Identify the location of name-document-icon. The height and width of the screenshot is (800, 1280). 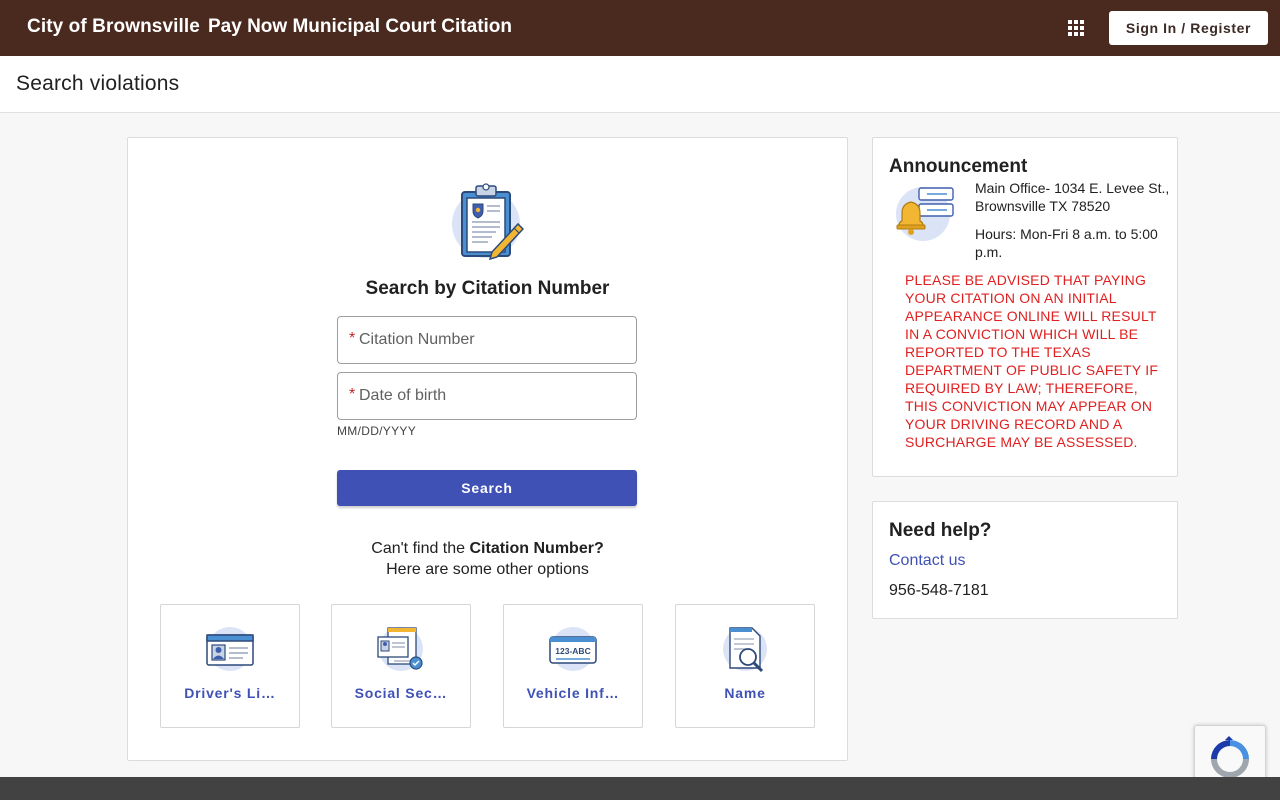
(745, 650).